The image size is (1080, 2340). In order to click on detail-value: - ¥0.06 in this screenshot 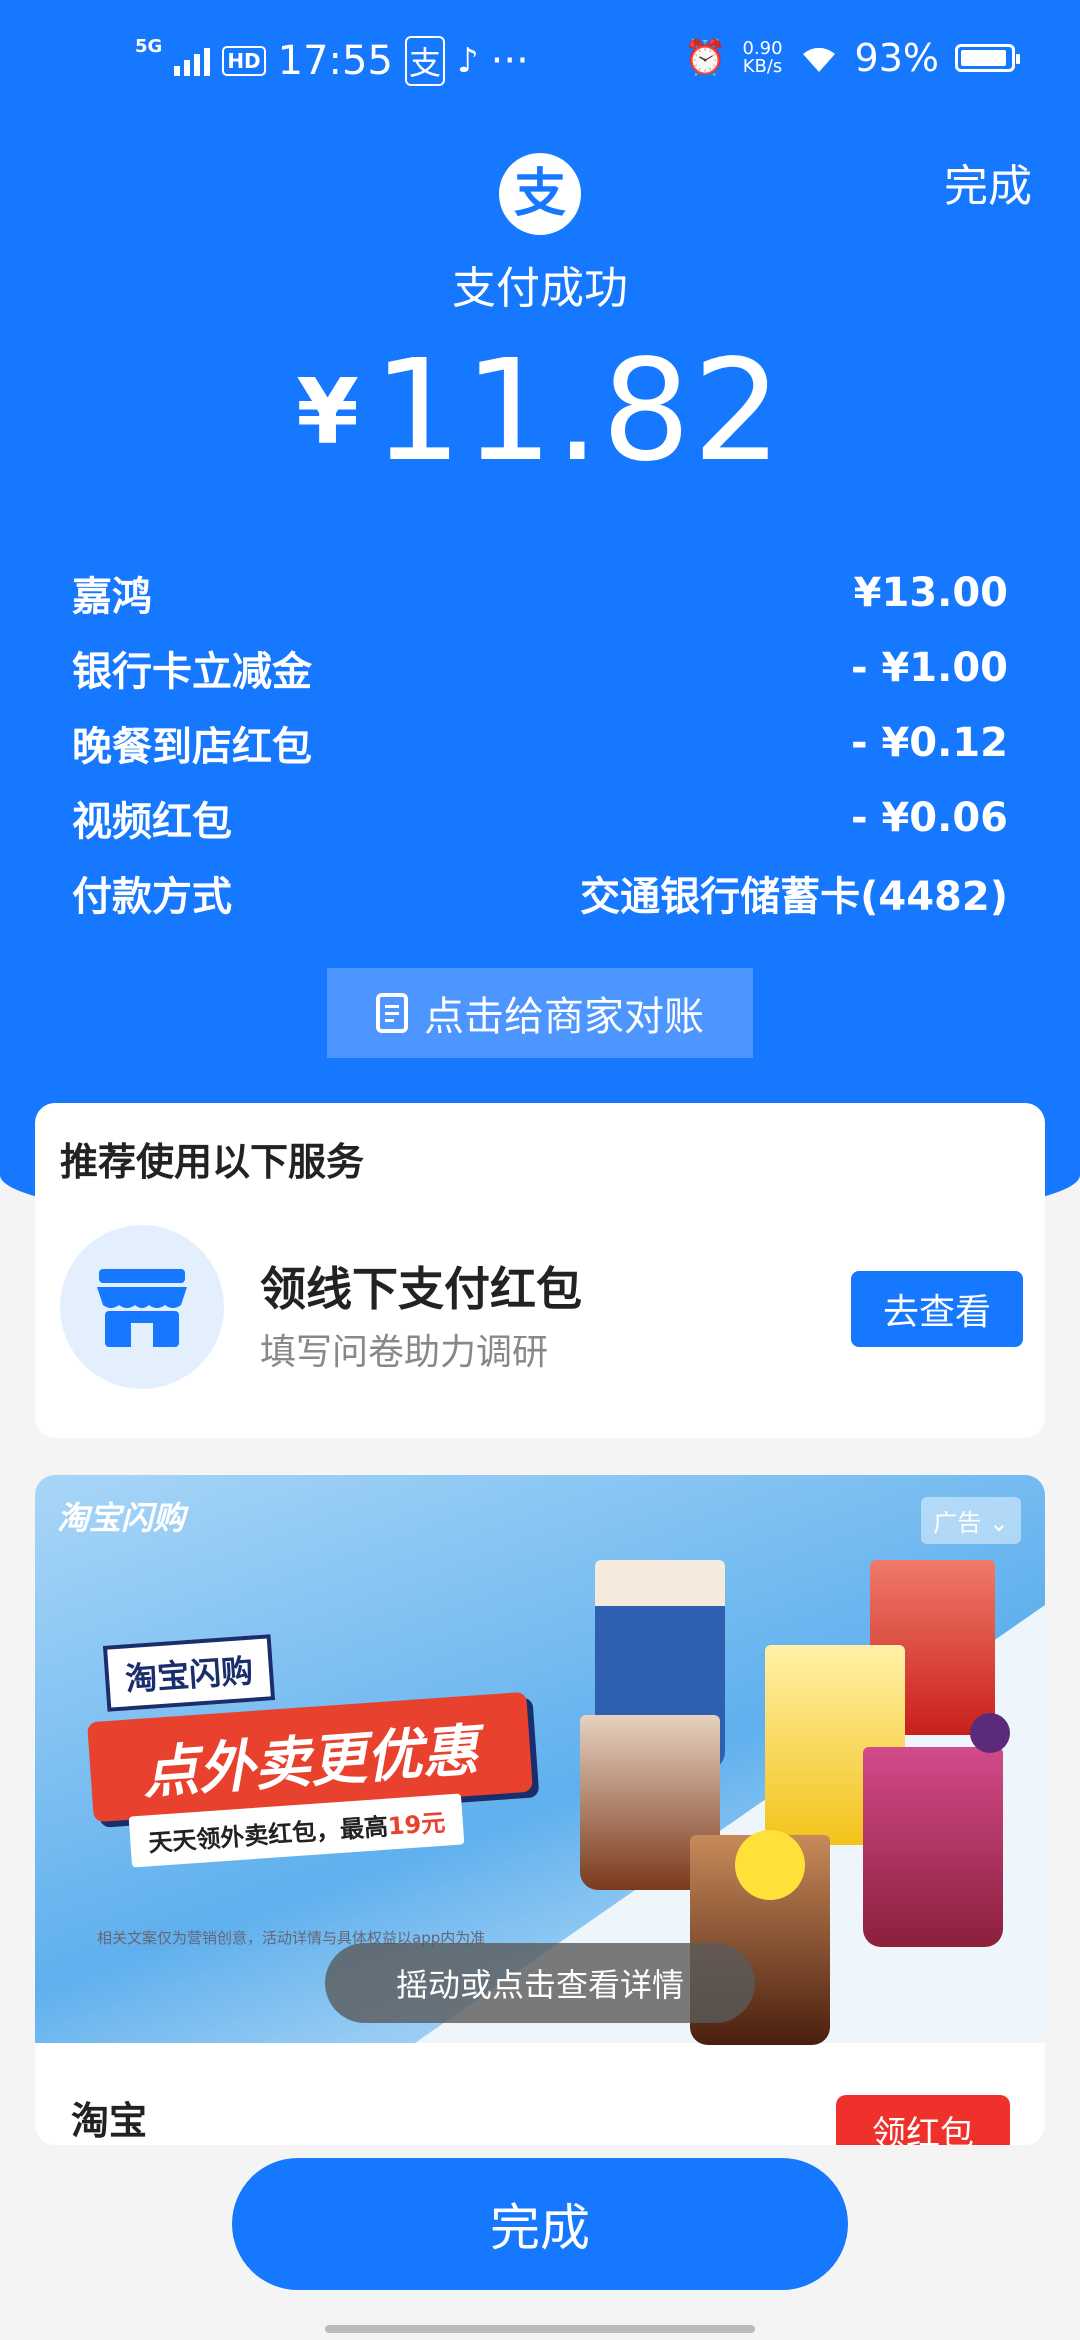, I will do `click(929, 817)`.